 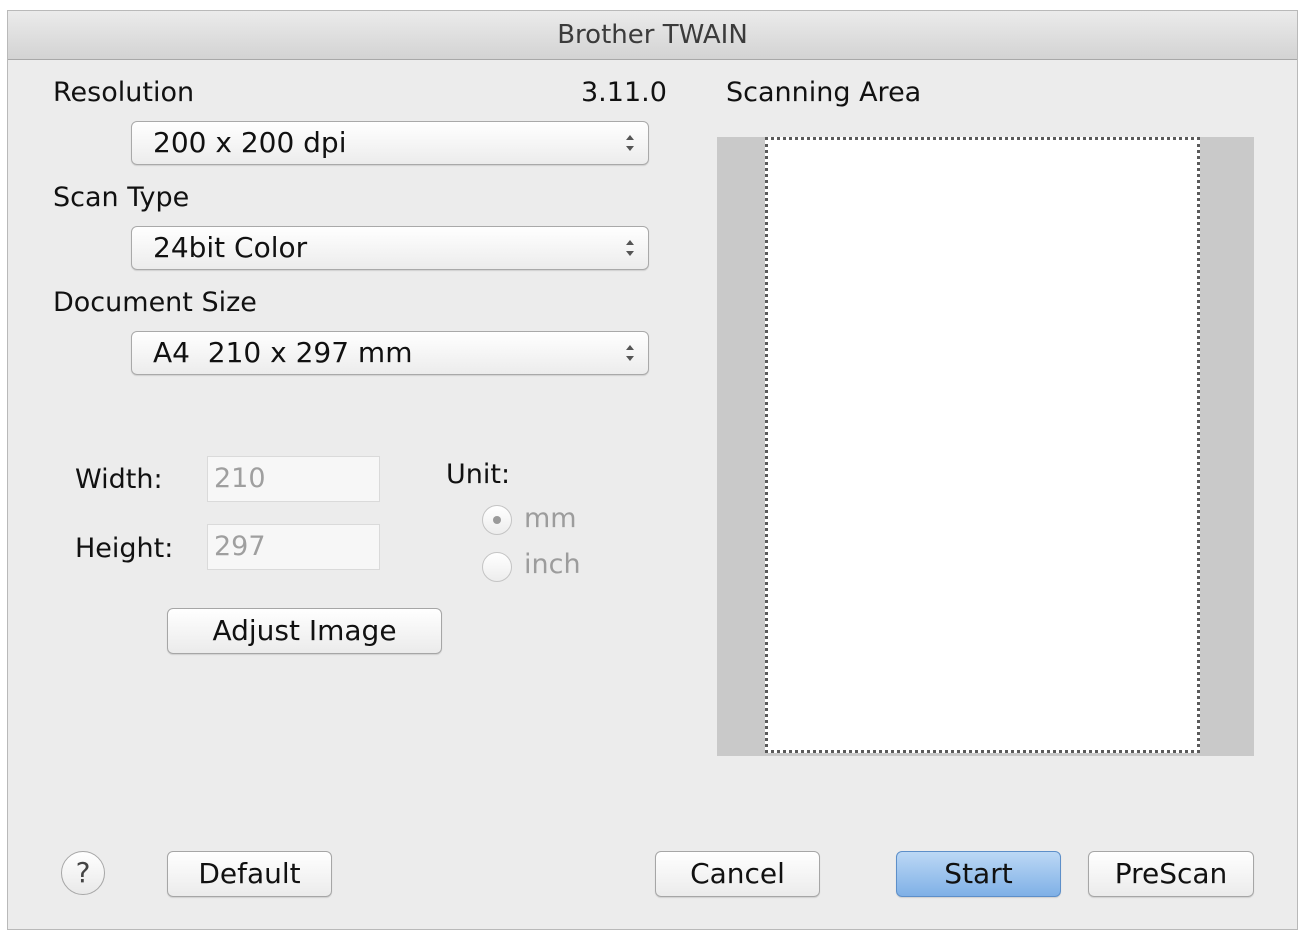 What do you see at coordinates (624, 92) in the screenshot?
I see `version-label: 3.11.0` at bounding box center [624, 92].